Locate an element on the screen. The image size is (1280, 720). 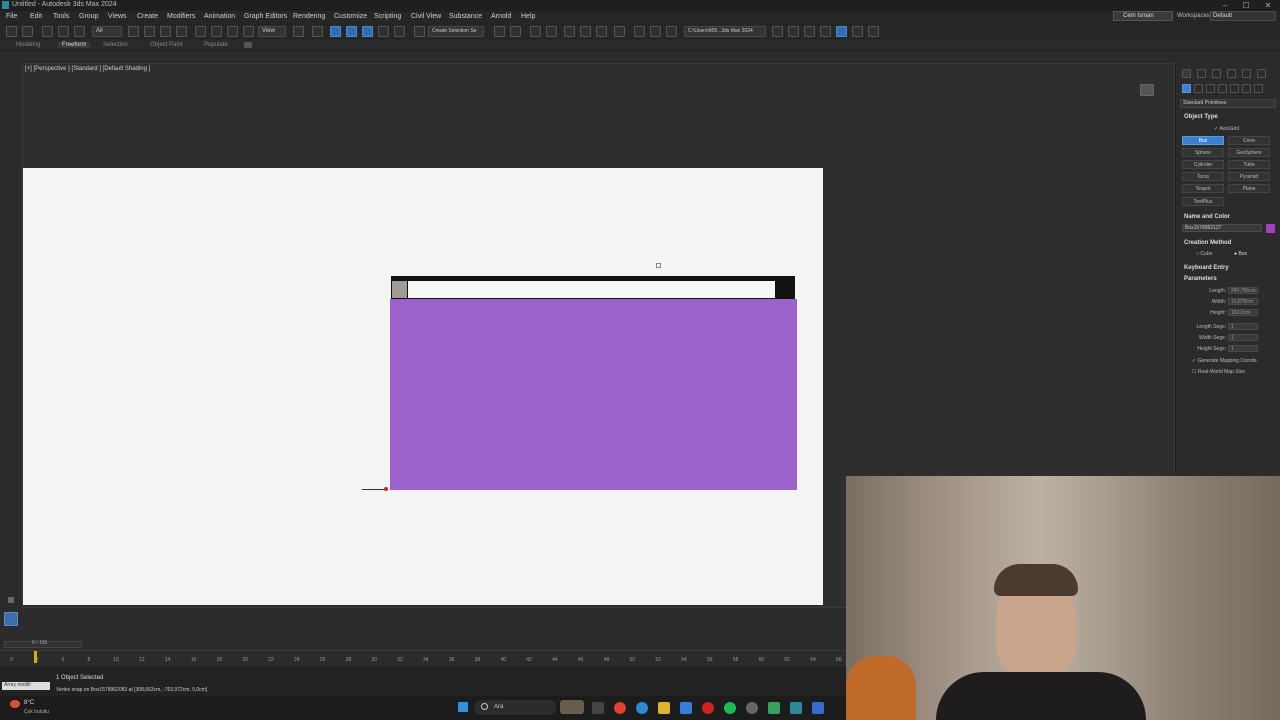
undo-icon is located at coordinates (11, 31).